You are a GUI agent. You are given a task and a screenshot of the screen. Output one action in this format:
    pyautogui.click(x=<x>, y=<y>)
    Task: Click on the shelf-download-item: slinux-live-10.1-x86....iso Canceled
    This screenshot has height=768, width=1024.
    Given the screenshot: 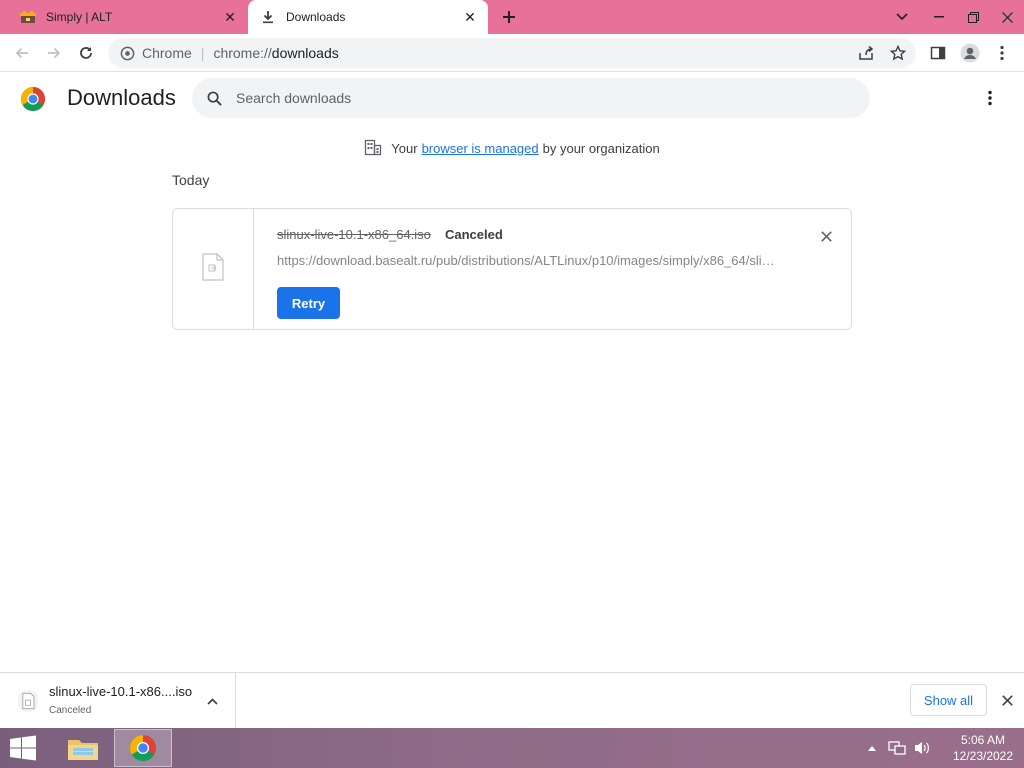 What is the action you would take?
    pyautogui.click(x=118, y=701)
    